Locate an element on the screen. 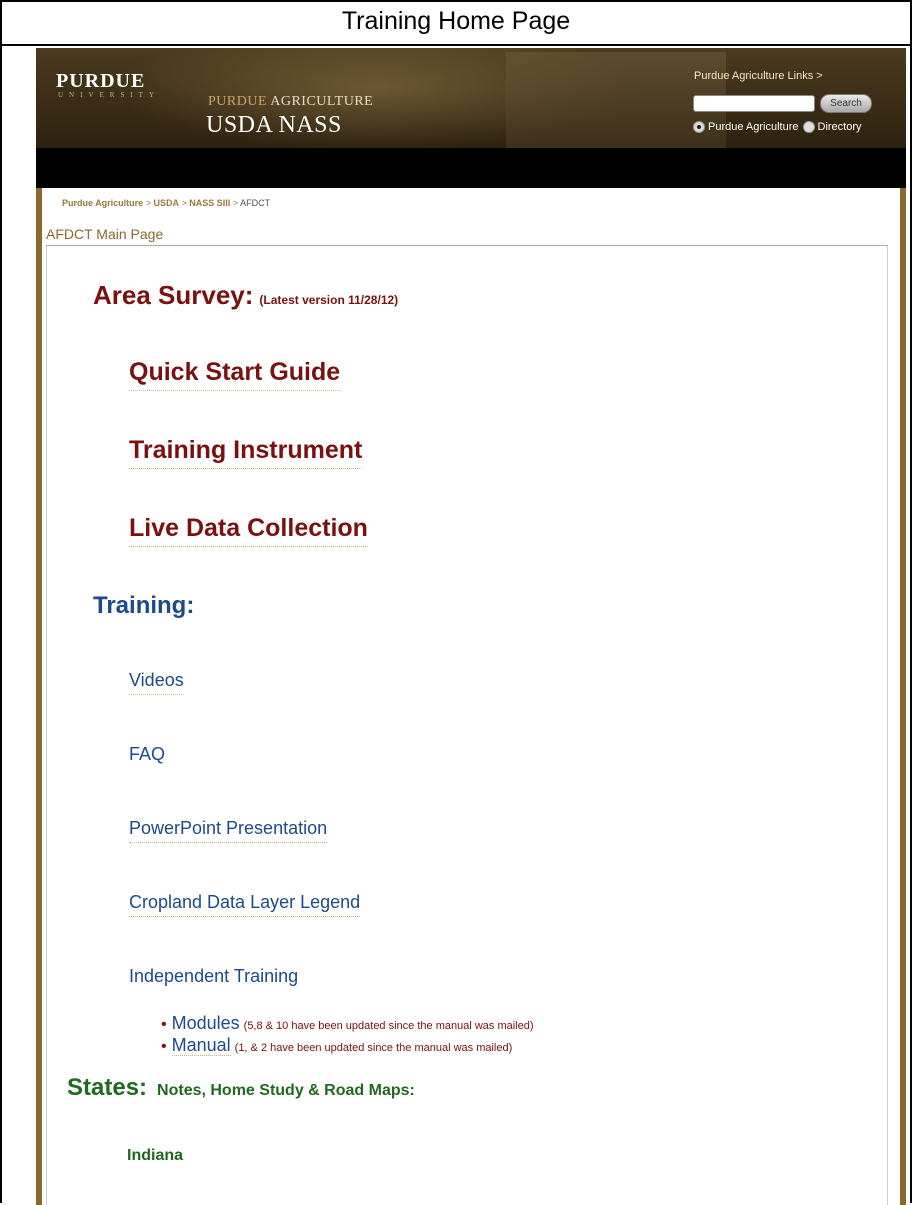 The image size is (912, 1205). breadcrumb-item-purdue-agriculture: Purdue Agriculture is located at coordinates (102, 203).